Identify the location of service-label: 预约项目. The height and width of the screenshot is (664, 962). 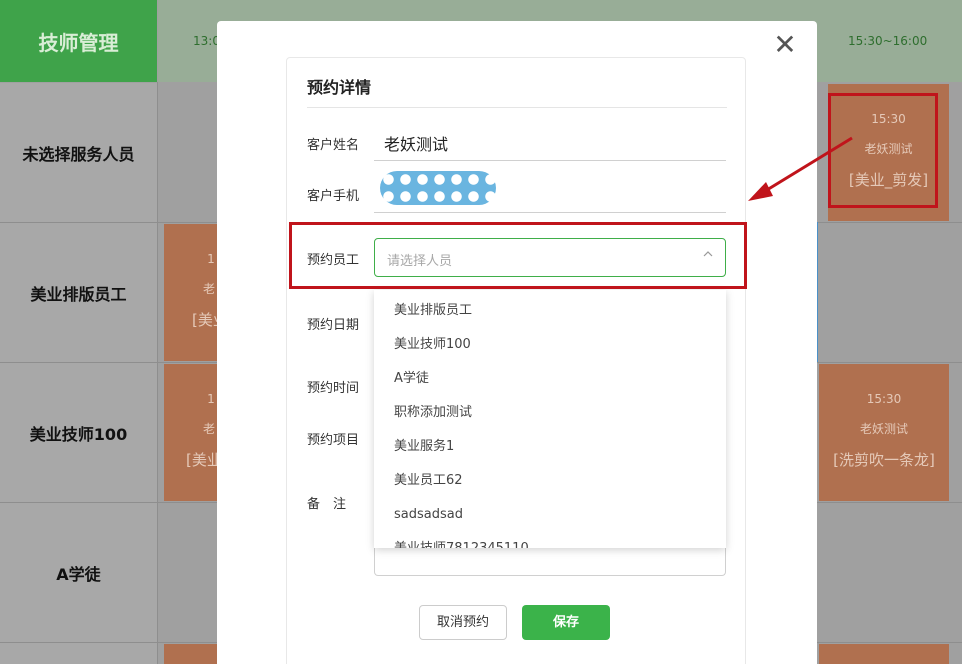
(333, 440).